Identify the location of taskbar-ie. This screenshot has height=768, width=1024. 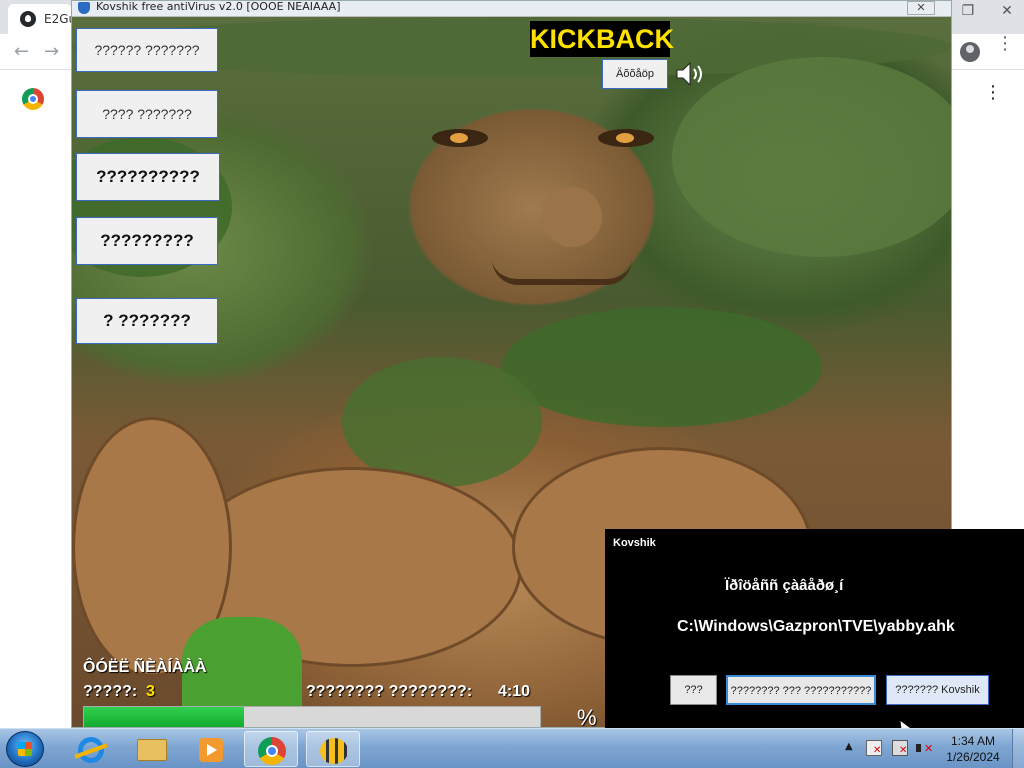
(91, 749).